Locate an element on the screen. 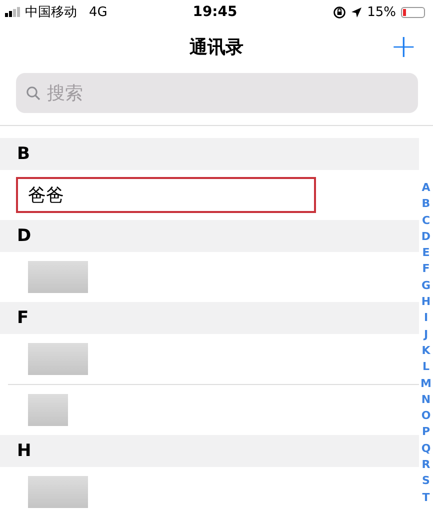 The image size is (433, 518). section-letter: D is located at coordinates (24, 236).